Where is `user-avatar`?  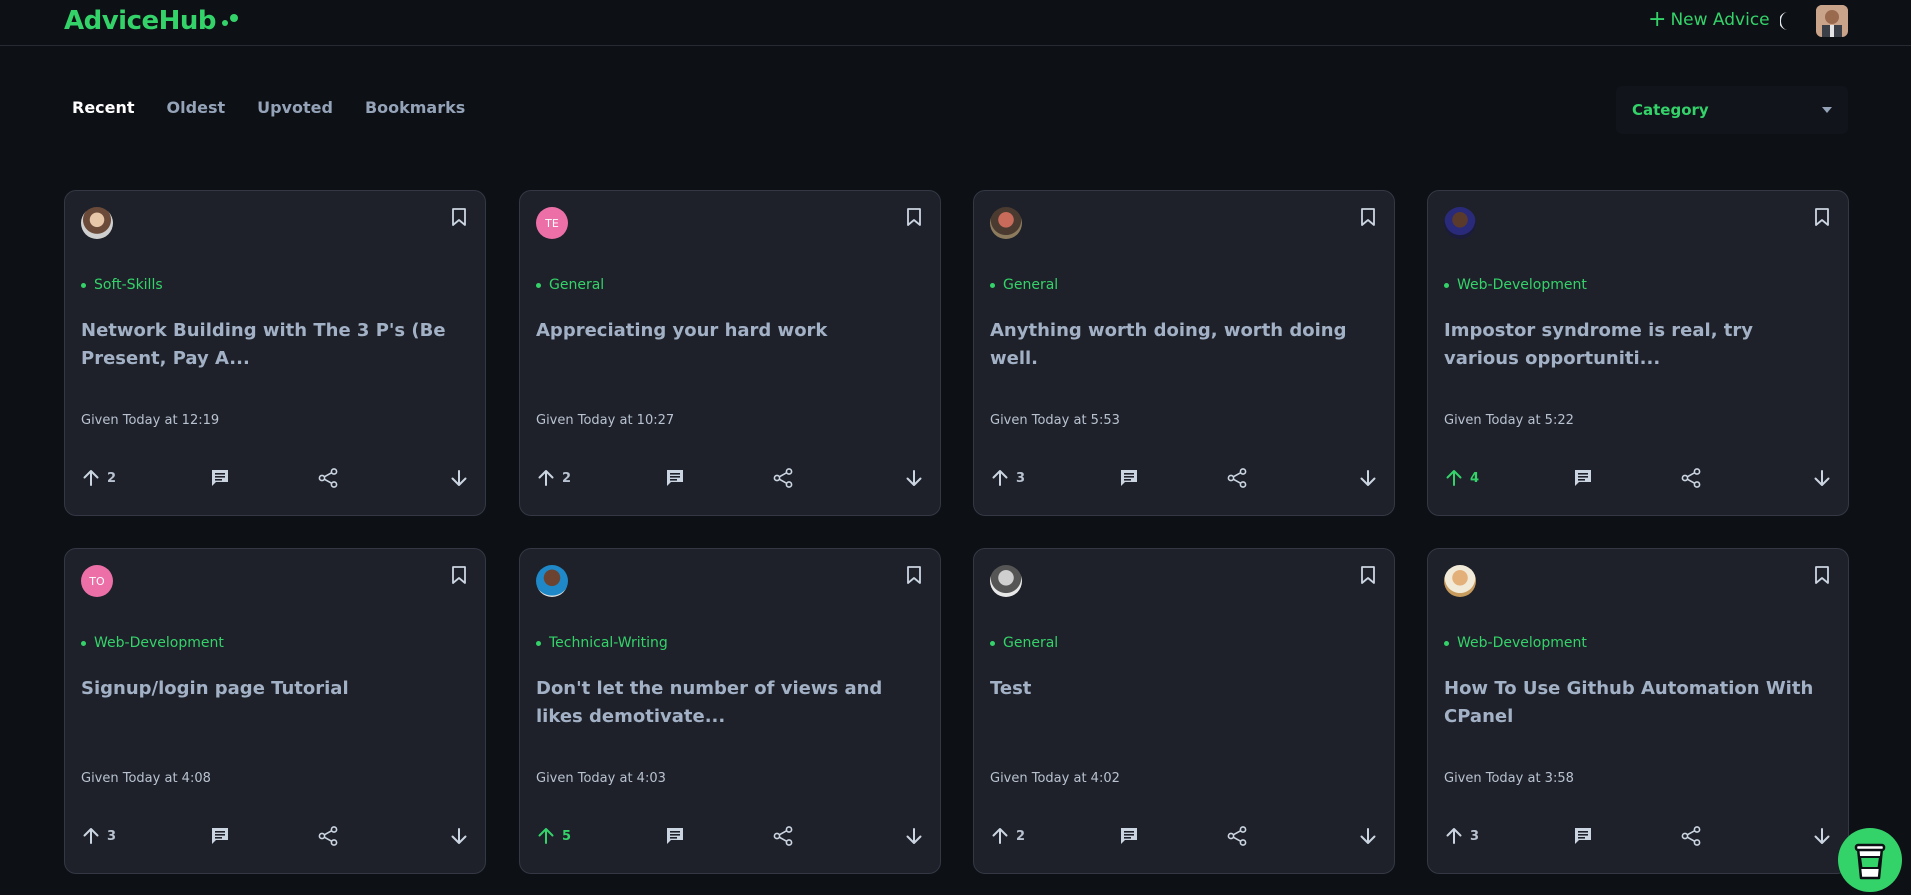
user-avatar is located at coordinates (1832, 21).